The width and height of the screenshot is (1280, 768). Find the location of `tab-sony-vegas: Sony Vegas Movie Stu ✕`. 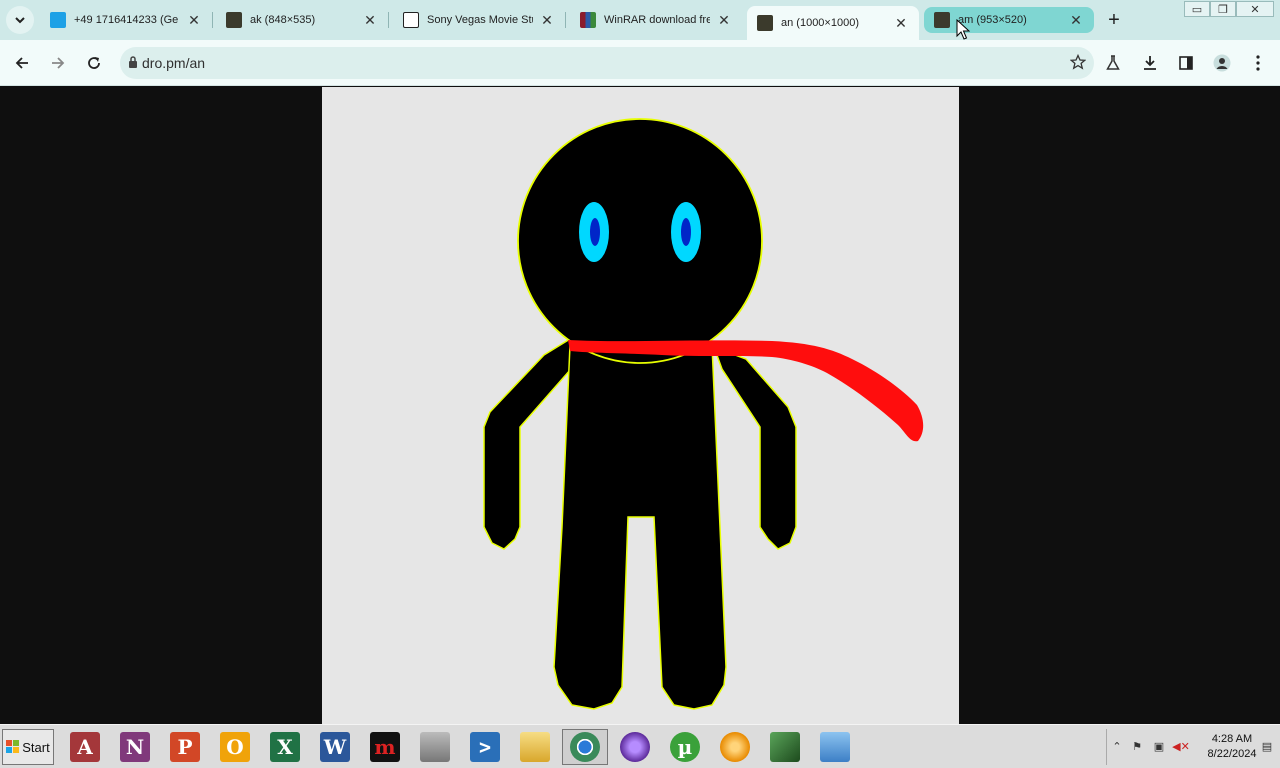

tab-sony-vegas: Sony Vegas Movie Stu ✕ is located at coordinates (479, 20).